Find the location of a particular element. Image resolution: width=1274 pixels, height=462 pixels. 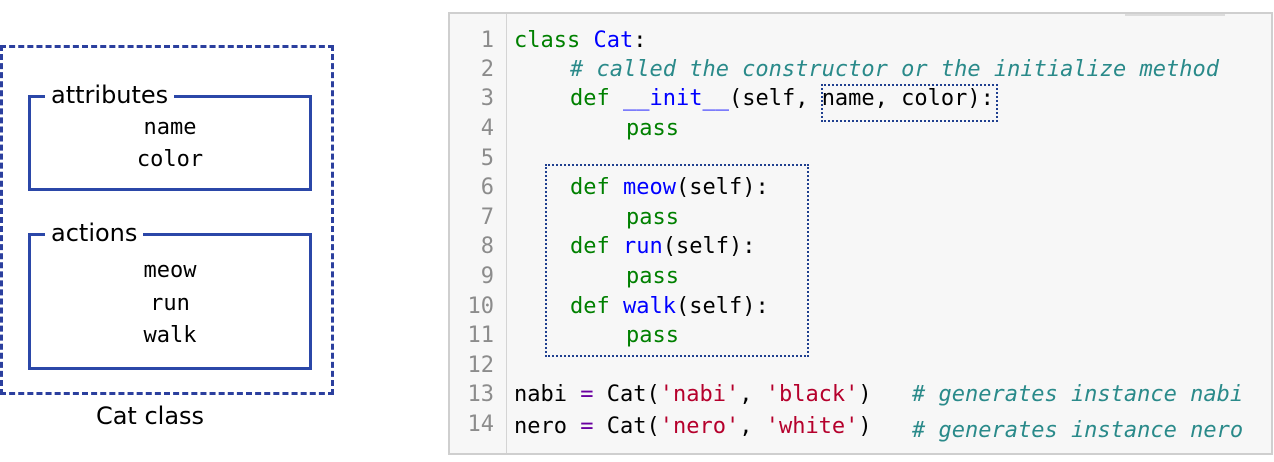

actions-title: actions is located at coordinates (94, 233).